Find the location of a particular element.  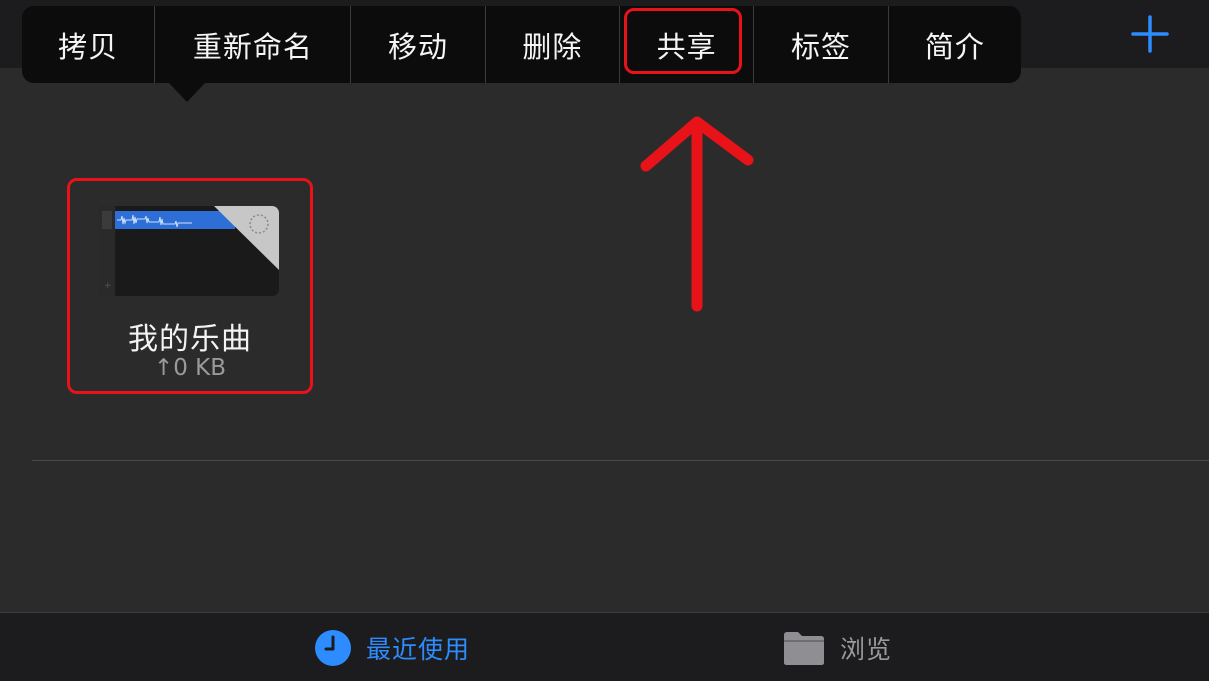

tab-recents: 最近使用 is located at coordinates (392, 647).